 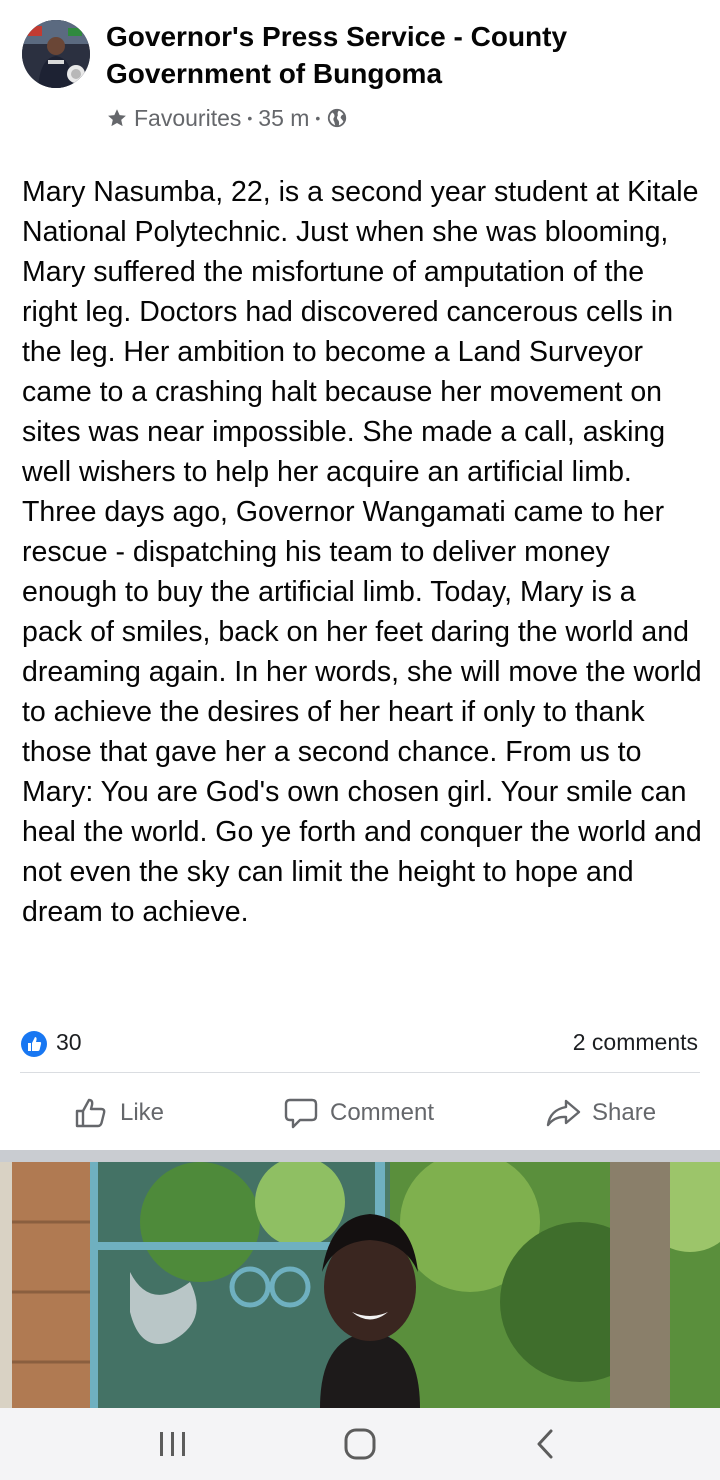 I want to click on reactions-summary: 30 2 comments, so click(x=360, y=1045).